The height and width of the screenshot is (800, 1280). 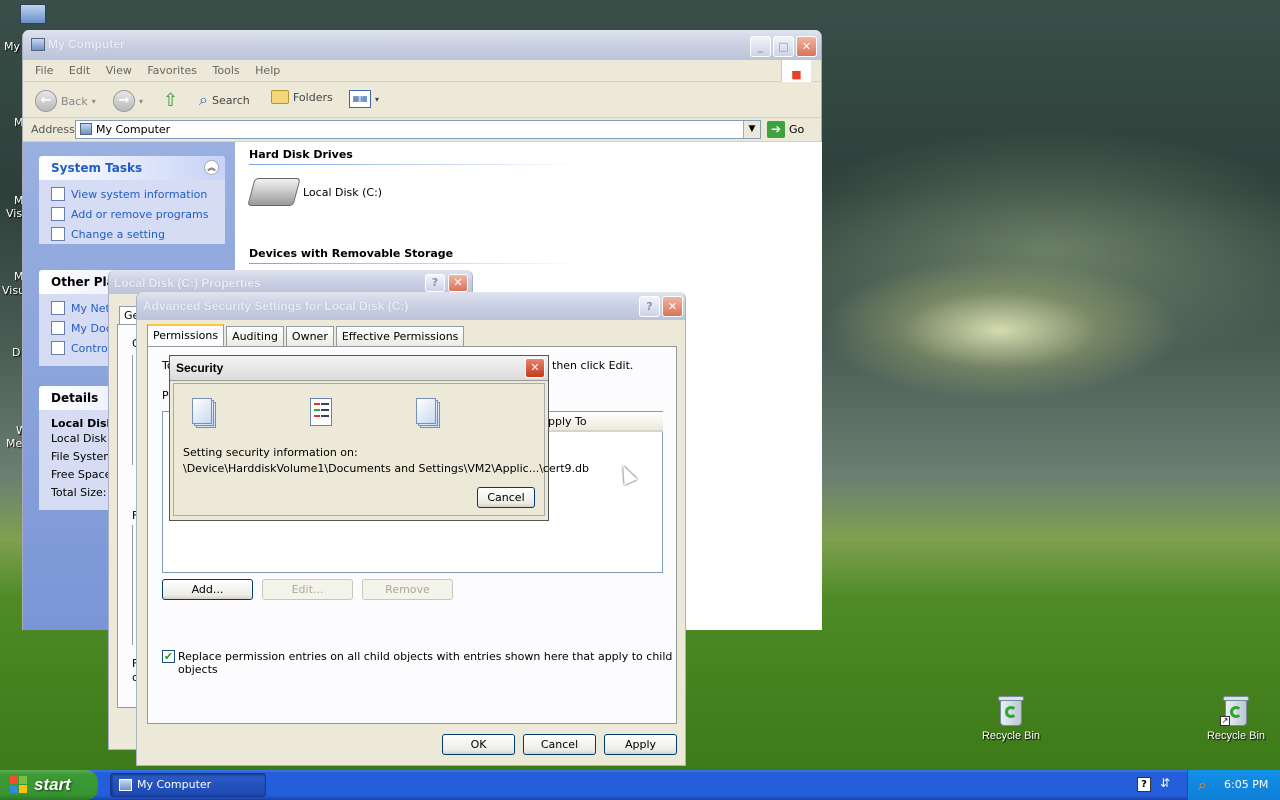 I want to click on task-add-remove-programs: Add or remove programs, so click(x=132, y=214).